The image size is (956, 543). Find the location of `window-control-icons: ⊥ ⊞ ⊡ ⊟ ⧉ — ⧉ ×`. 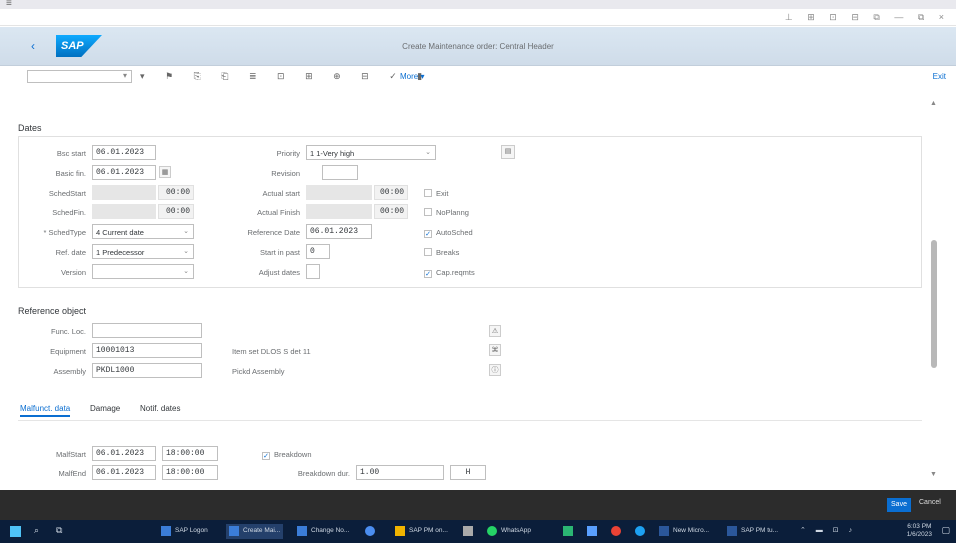

window-control-icons: ⊥ ⊞ ⊡ ⊟ ⧉ — ⧉ × is located at coordinates (867, 17).